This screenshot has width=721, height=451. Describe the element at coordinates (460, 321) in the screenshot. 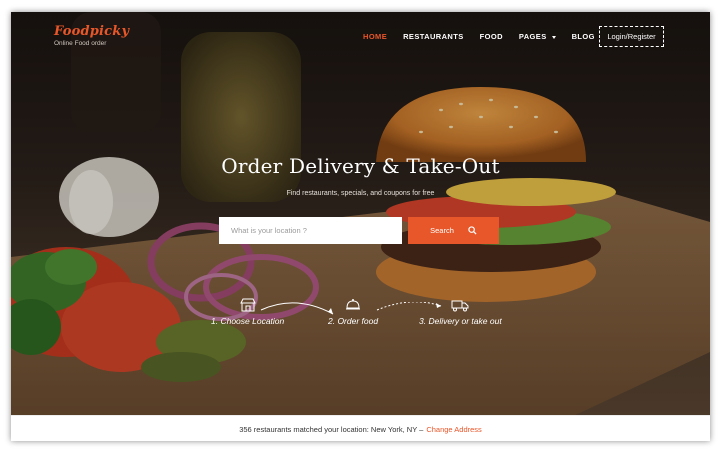

I see `step-delivery-label: 3. Delivery or take out` at that location.